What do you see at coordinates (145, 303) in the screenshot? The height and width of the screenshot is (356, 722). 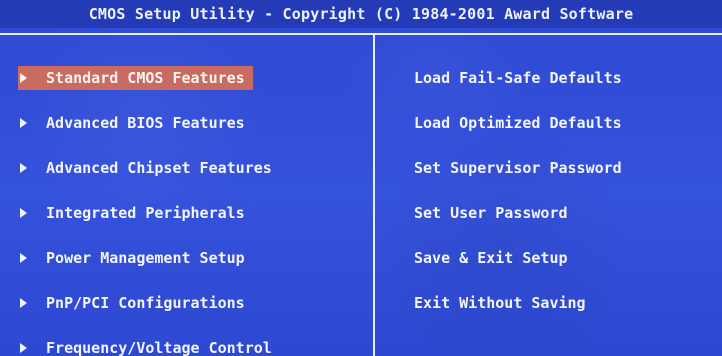 I see `menu-item-label: PnP/PCI Configurations` at bounding box center [145, 303].